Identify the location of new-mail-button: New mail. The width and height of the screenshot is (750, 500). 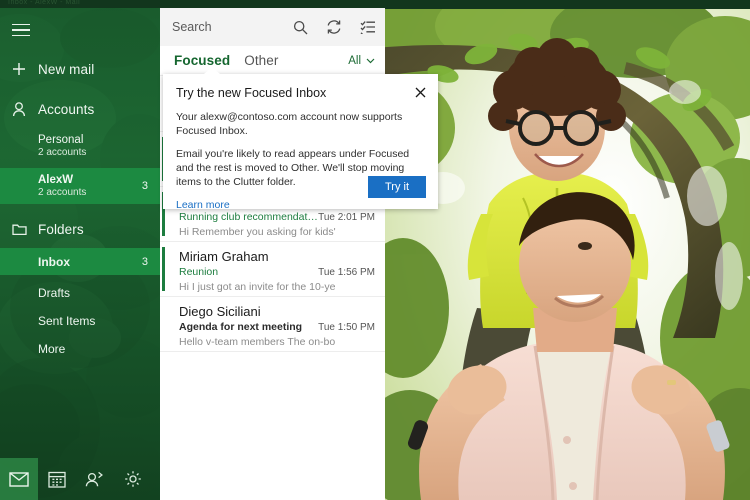
(80, 69).